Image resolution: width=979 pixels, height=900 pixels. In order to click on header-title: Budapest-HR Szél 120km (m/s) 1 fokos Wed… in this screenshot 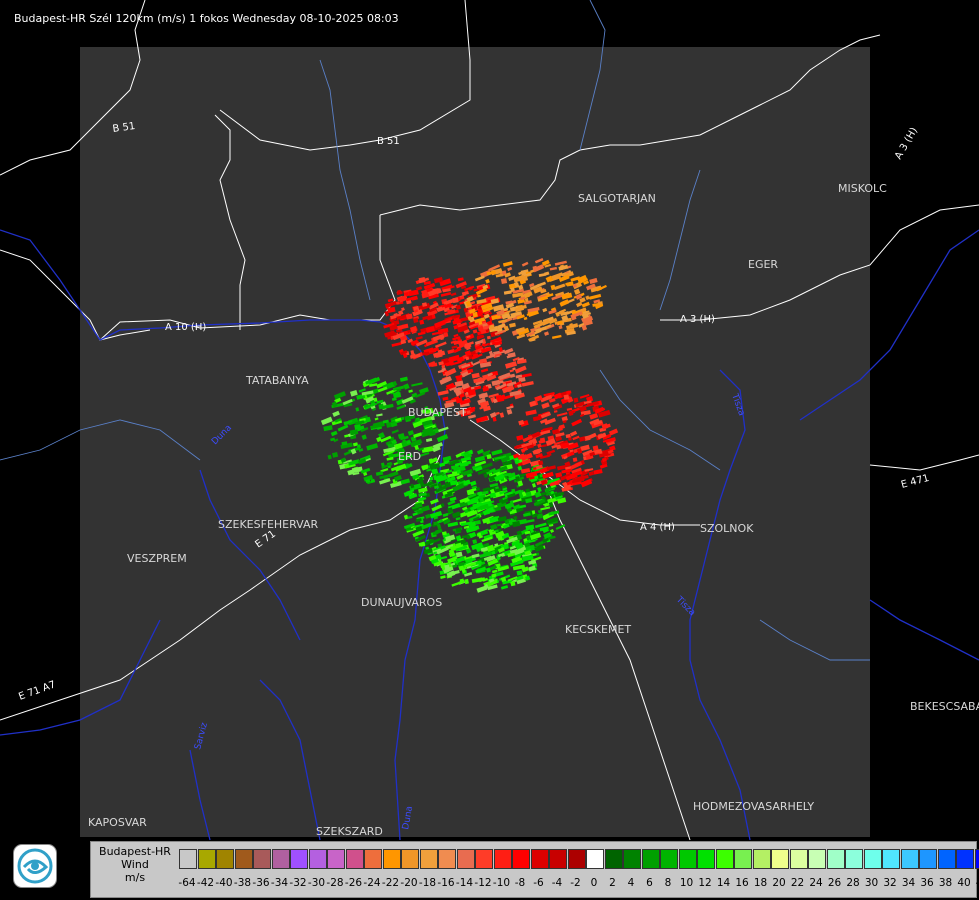, I will do `click(206, 18)`.